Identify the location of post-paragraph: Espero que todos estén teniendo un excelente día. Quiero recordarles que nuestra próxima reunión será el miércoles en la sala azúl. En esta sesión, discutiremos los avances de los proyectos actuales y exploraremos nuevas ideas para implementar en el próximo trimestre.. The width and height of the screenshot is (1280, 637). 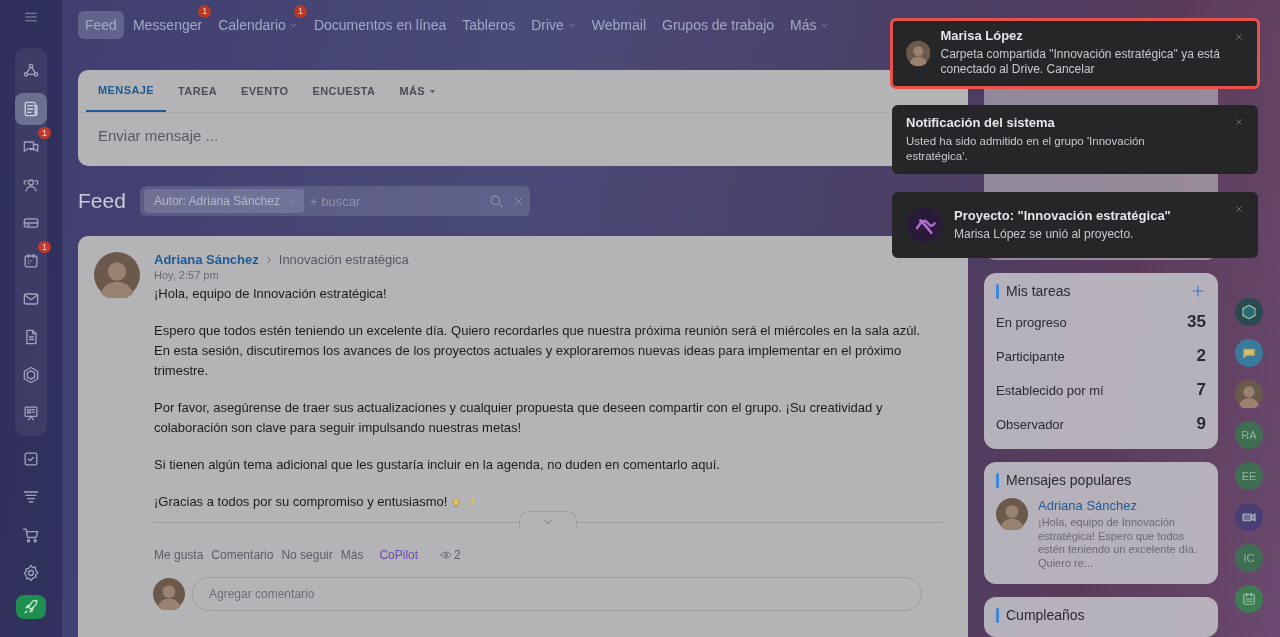
(537, 351).